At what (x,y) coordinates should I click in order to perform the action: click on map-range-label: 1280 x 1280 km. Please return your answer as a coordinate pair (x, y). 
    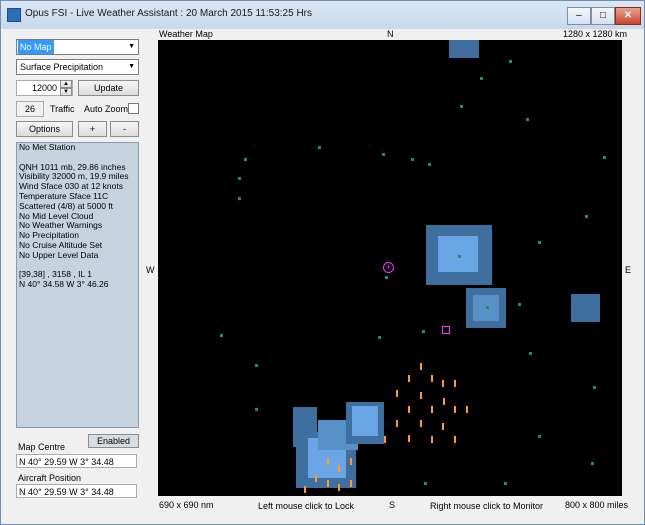
    Looking at the image, I should click on (595, 34).